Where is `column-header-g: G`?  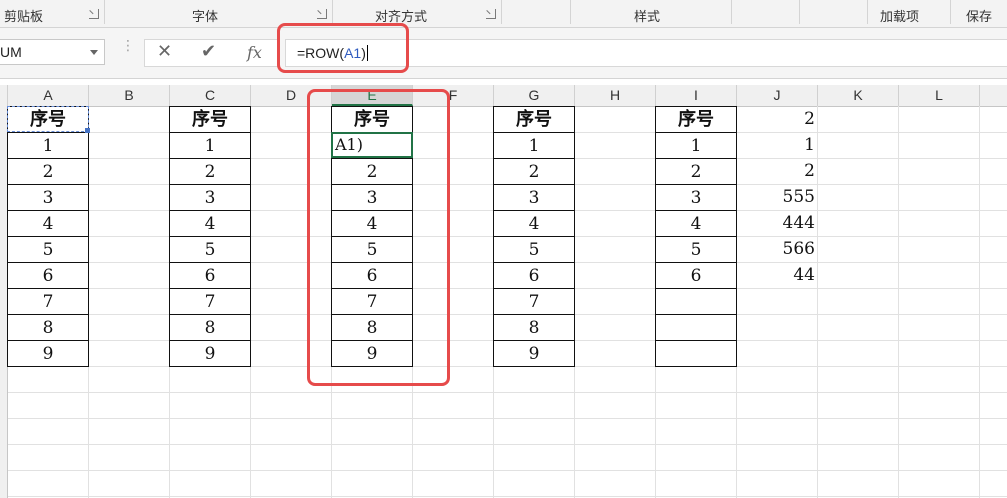
column-header-g: G is located at coordinates (534, 95).